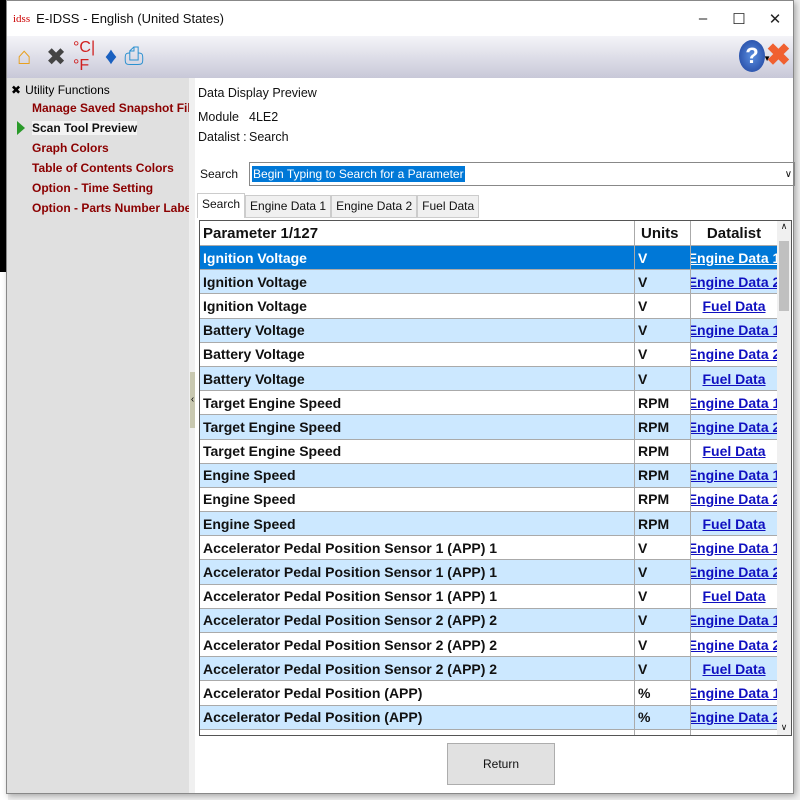  I want to click on parameter-cell: Ignition Voltage, so click(417, 282).